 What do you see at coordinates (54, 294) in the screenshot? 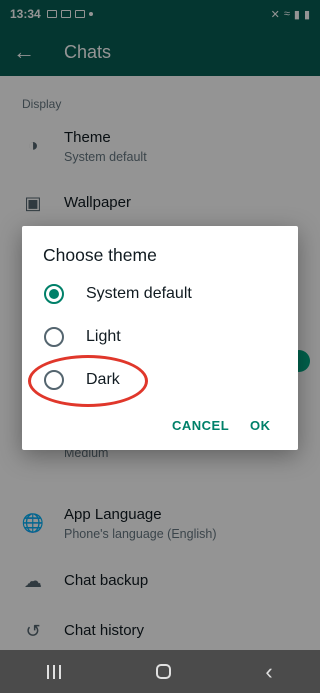
I see `radio-checked-icon` at bounding box center [54, 294].